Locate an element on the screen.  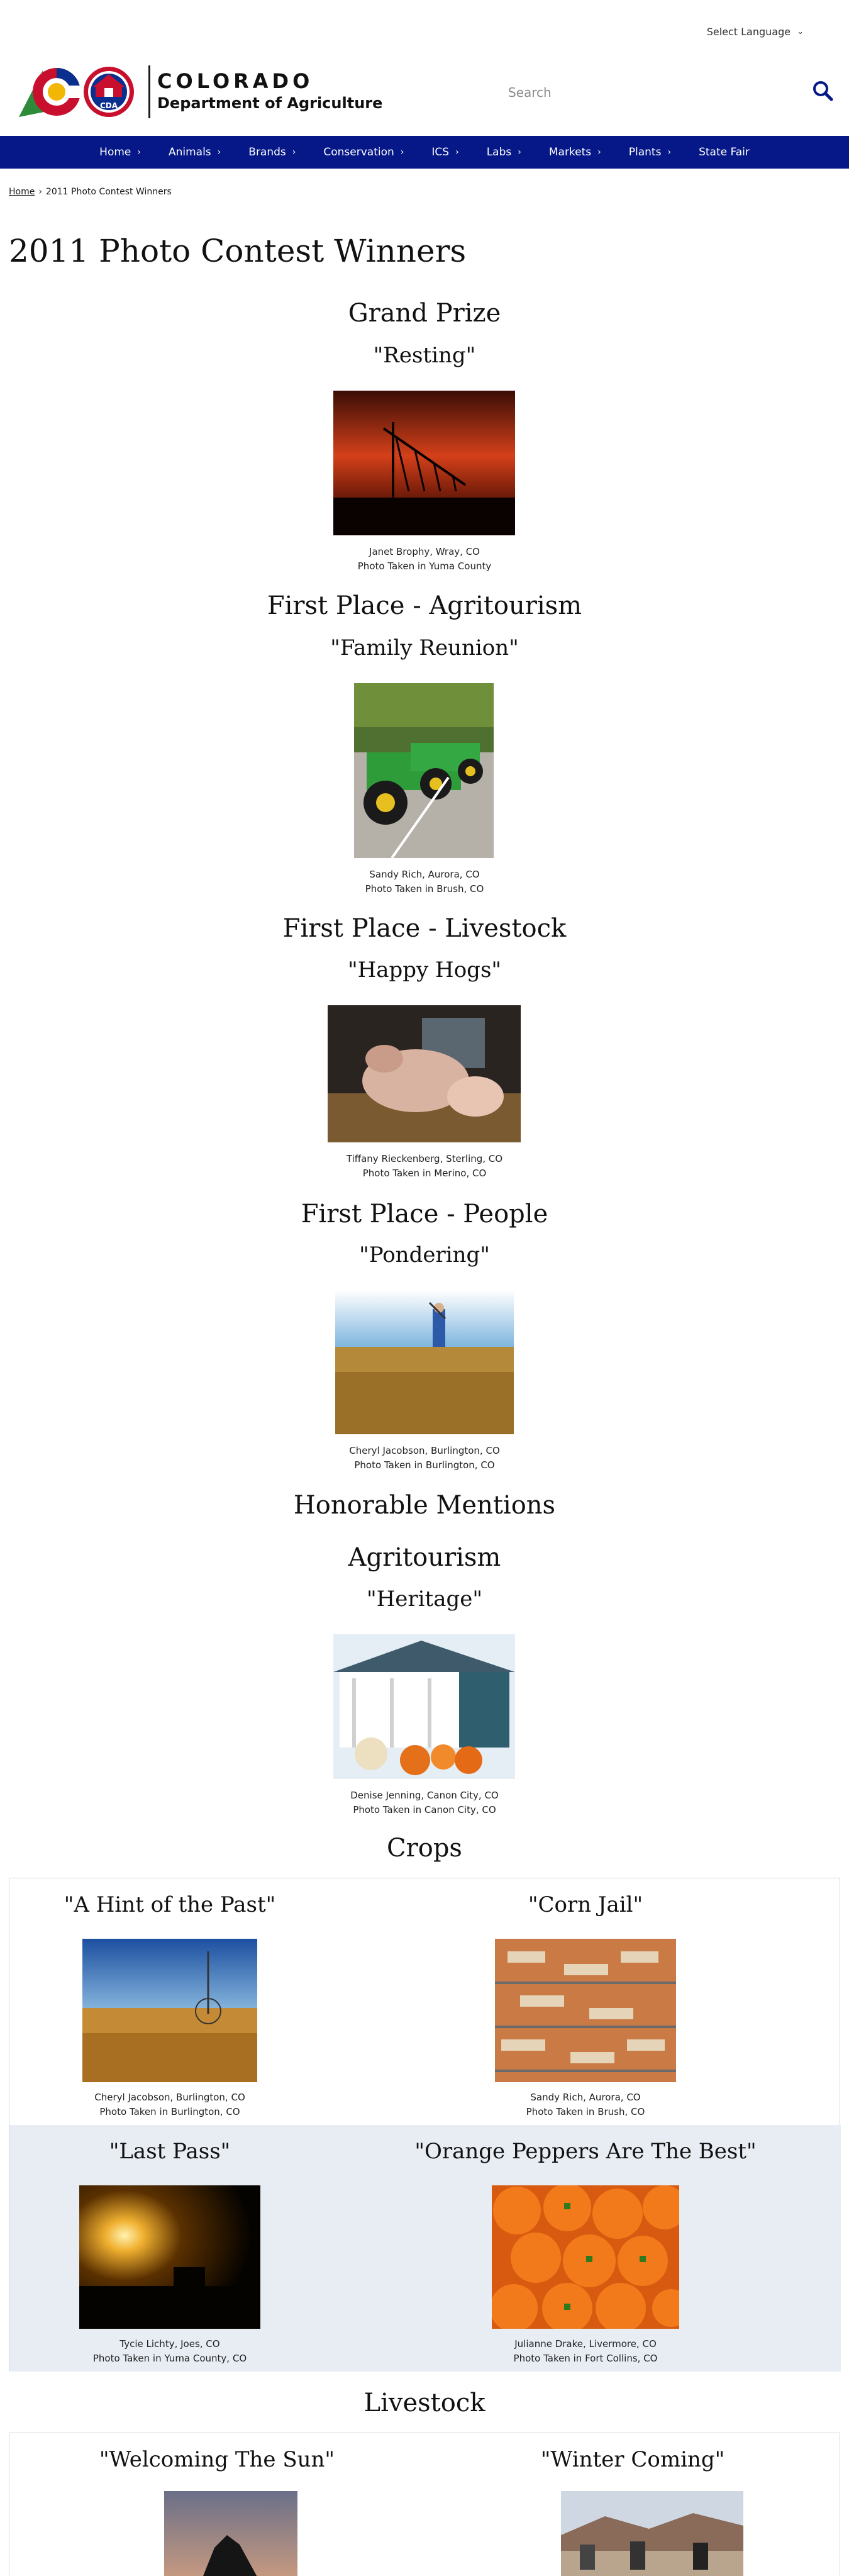
photo-author: Tycie Lichty, Joes, CO is located at coordinates (169, 2344).